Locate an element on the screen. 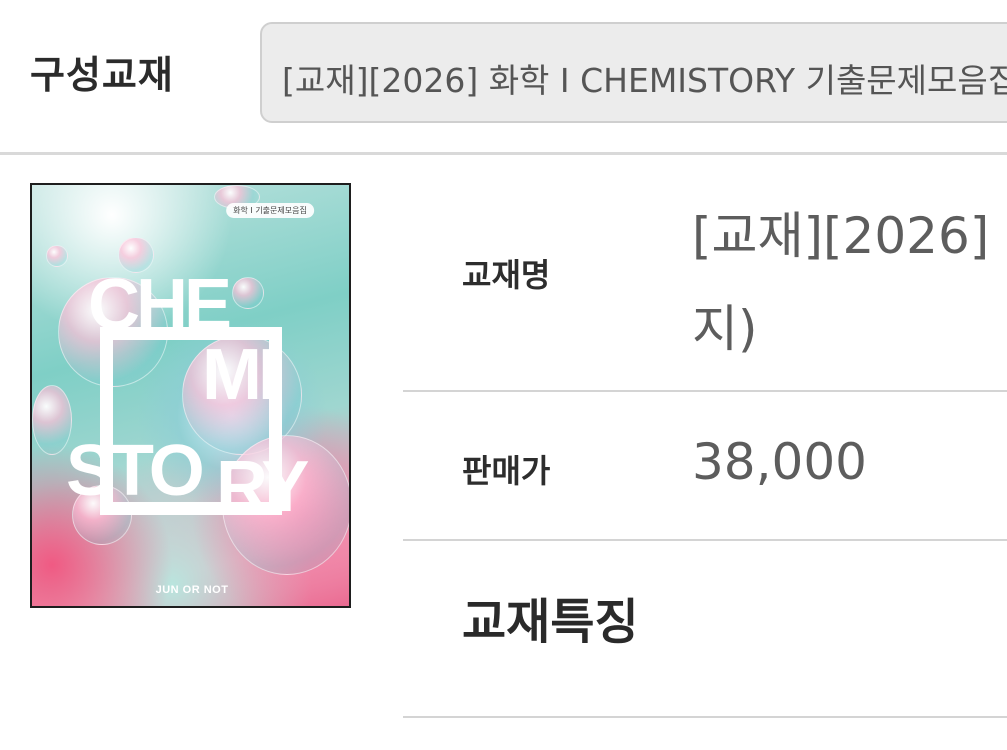 This screenshot has height=750, width=1007. name-value-line1: [교재][2026] is located at coordinates (841, 236).